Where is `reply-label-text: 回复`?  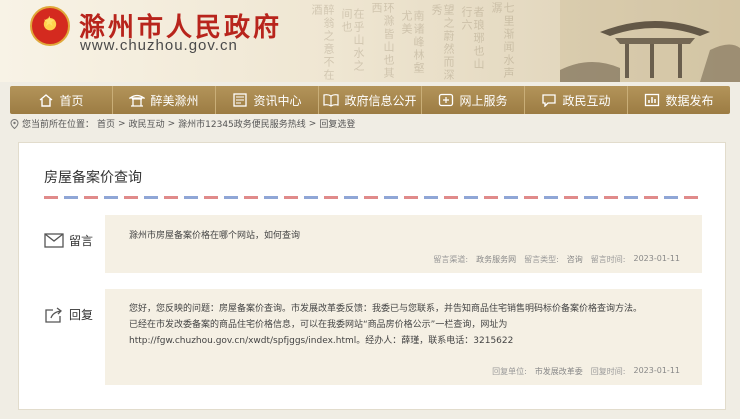 reply-label-text: 回复 is located at coordinates (81, 315).